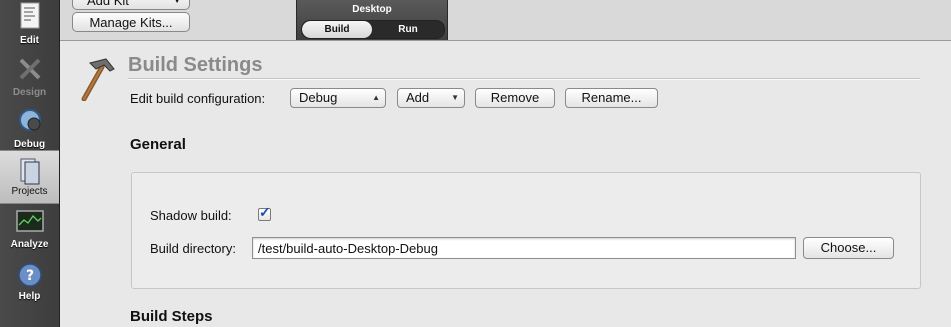 The width and height of the screenshot is (951, 327). I want to click on mode-edit: Edit, so click(29, 26).